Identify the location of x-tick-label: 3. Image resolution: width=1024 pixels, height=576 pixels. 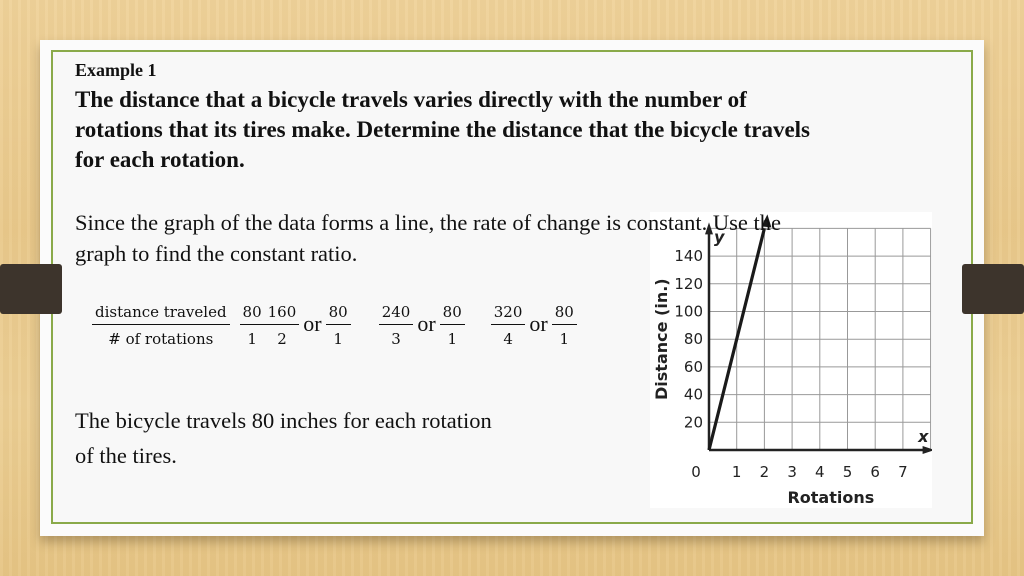
(792, 472).